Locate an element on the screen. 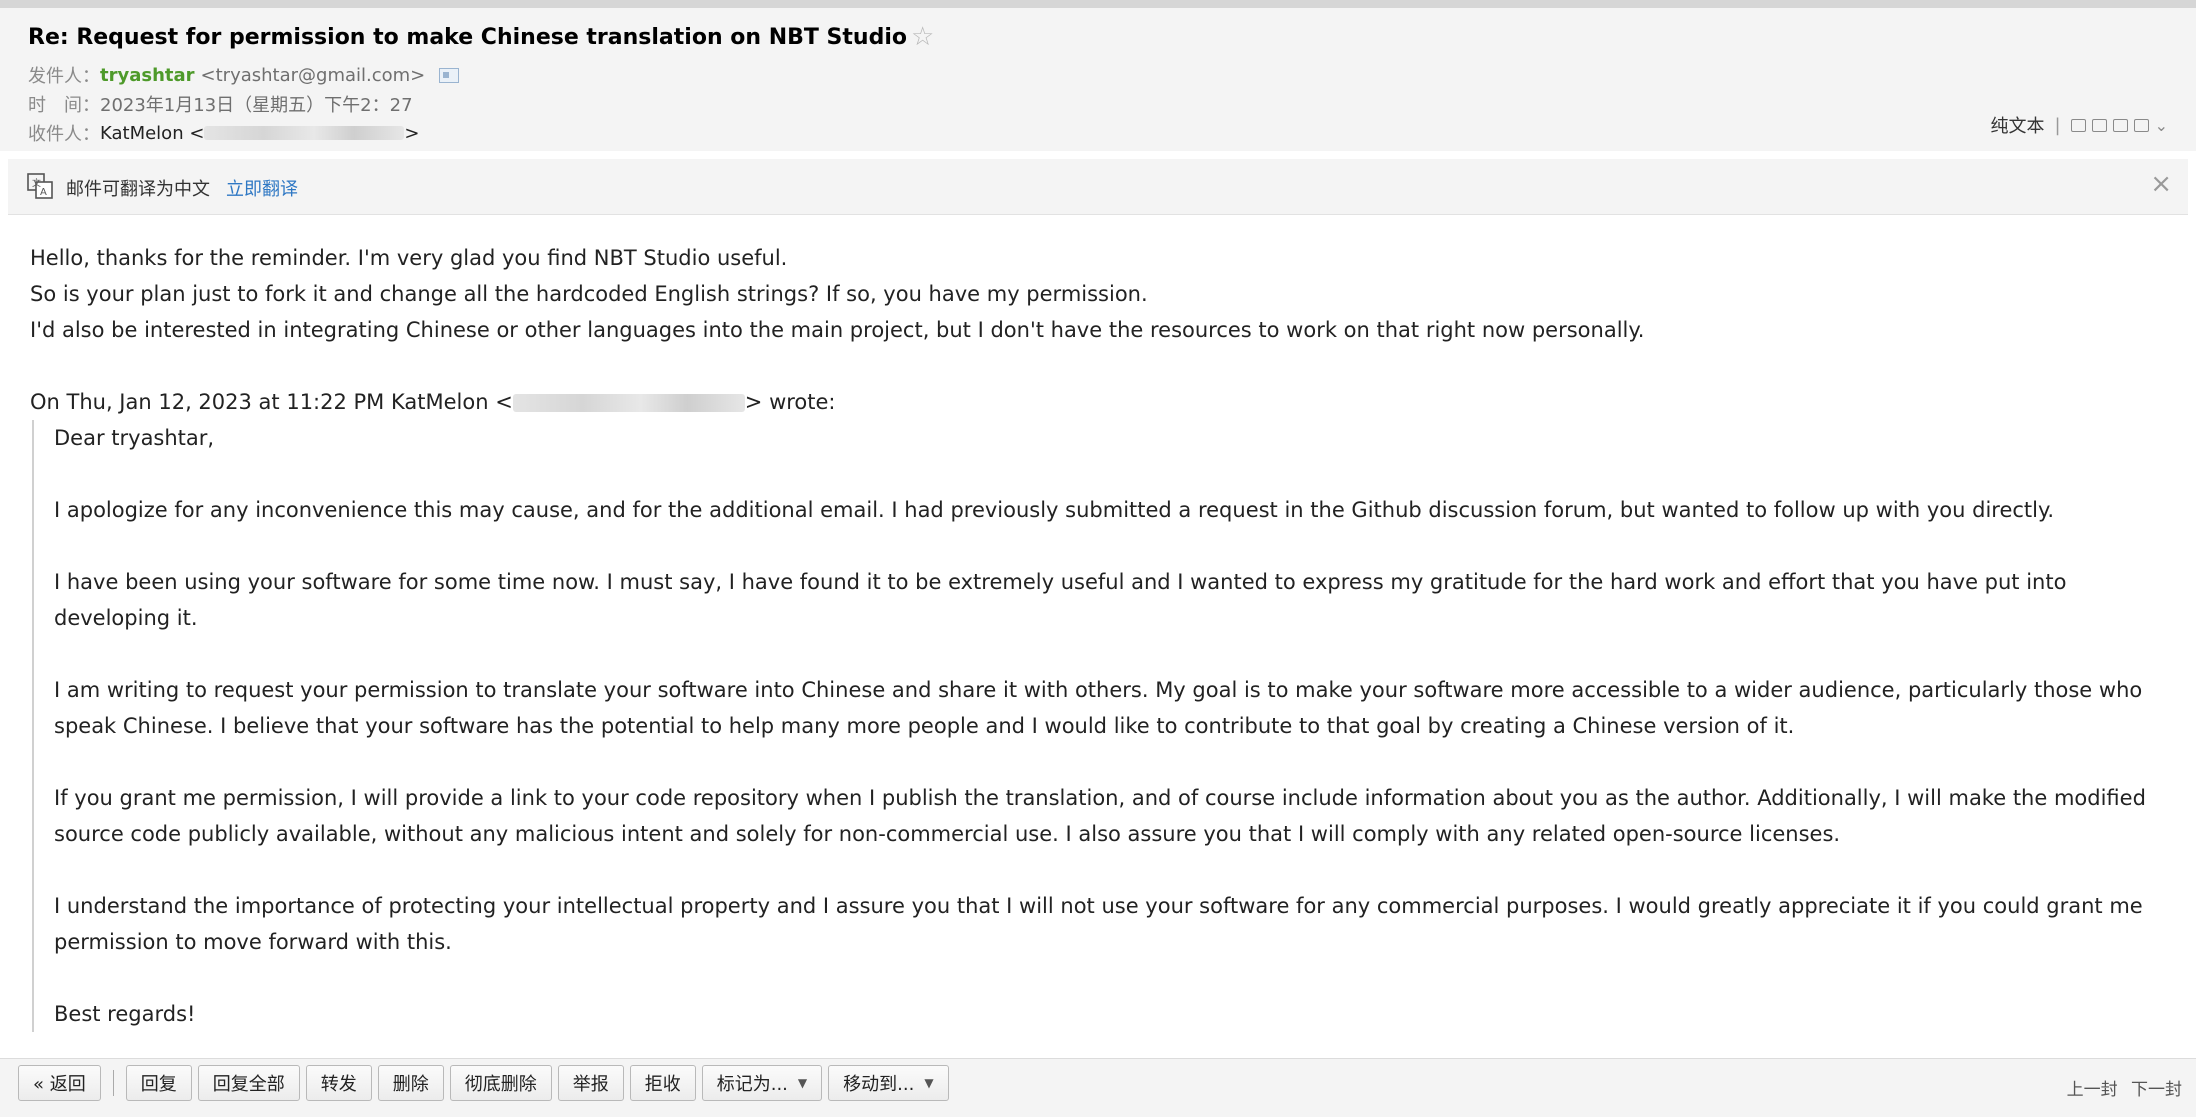  svg-text: A is located at coordinates (43, 192).